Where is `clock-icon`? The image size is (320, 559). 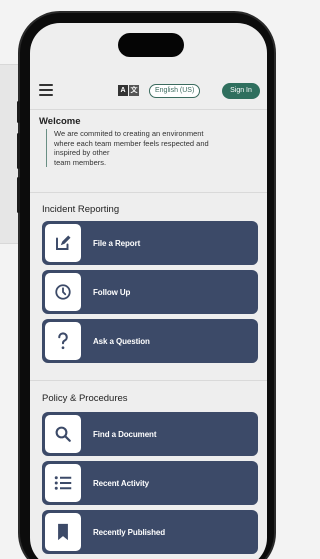
clock-icon is located at coordinates (63, 292).